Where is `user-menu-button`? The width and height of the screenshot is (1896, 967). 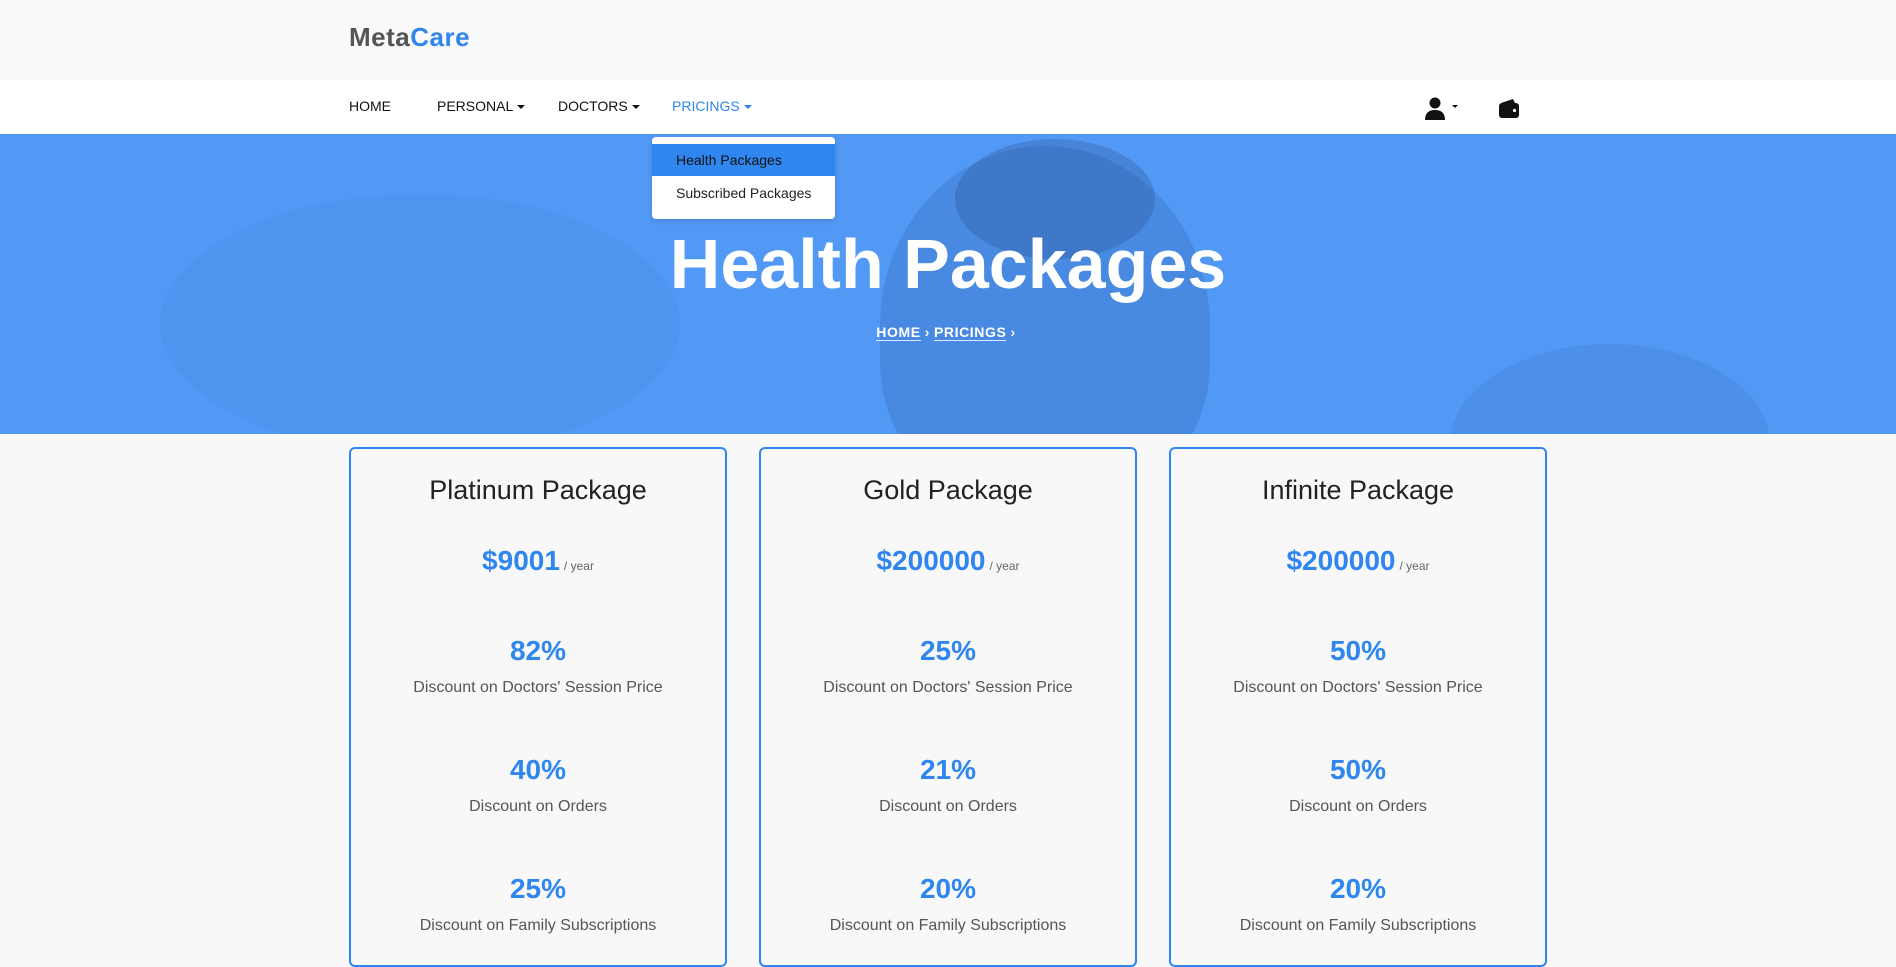 user-menu-button is located at coordinates (1444, 109).